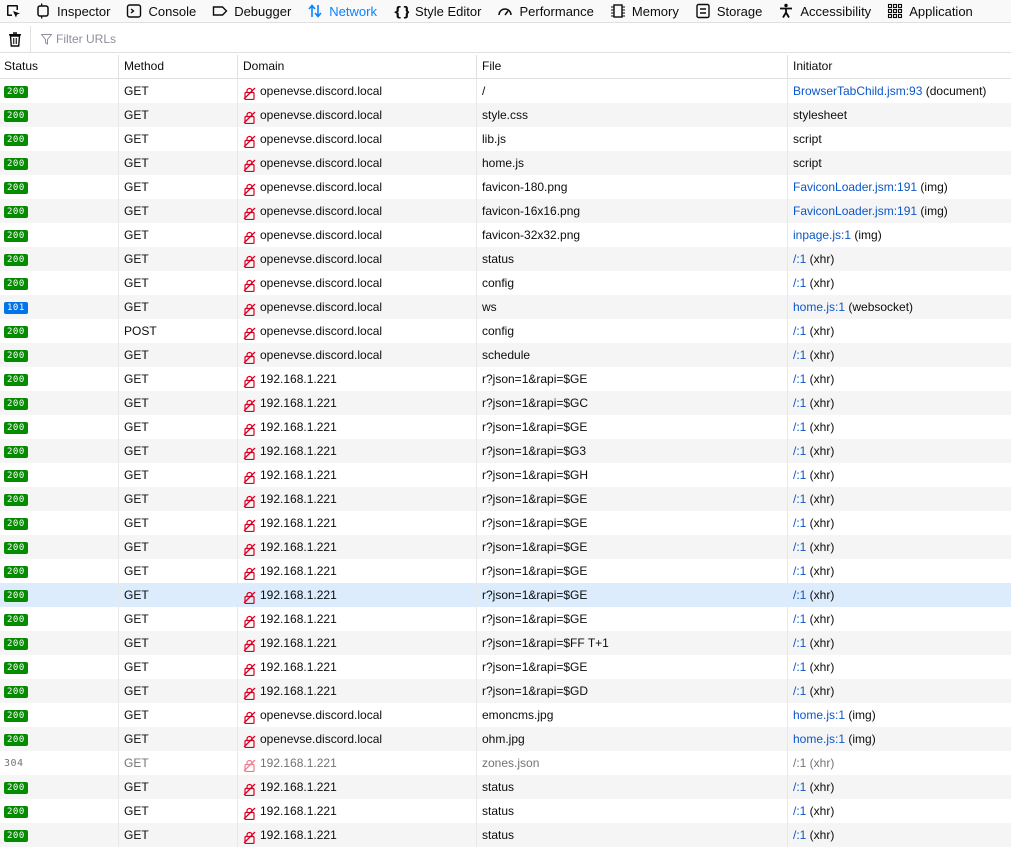 Image resolution: width=1011 pixels, height=847 pixels. Describe the element at coordinates (728, 11) in the screenshot. I see `tab-storage: Storage` at that location.